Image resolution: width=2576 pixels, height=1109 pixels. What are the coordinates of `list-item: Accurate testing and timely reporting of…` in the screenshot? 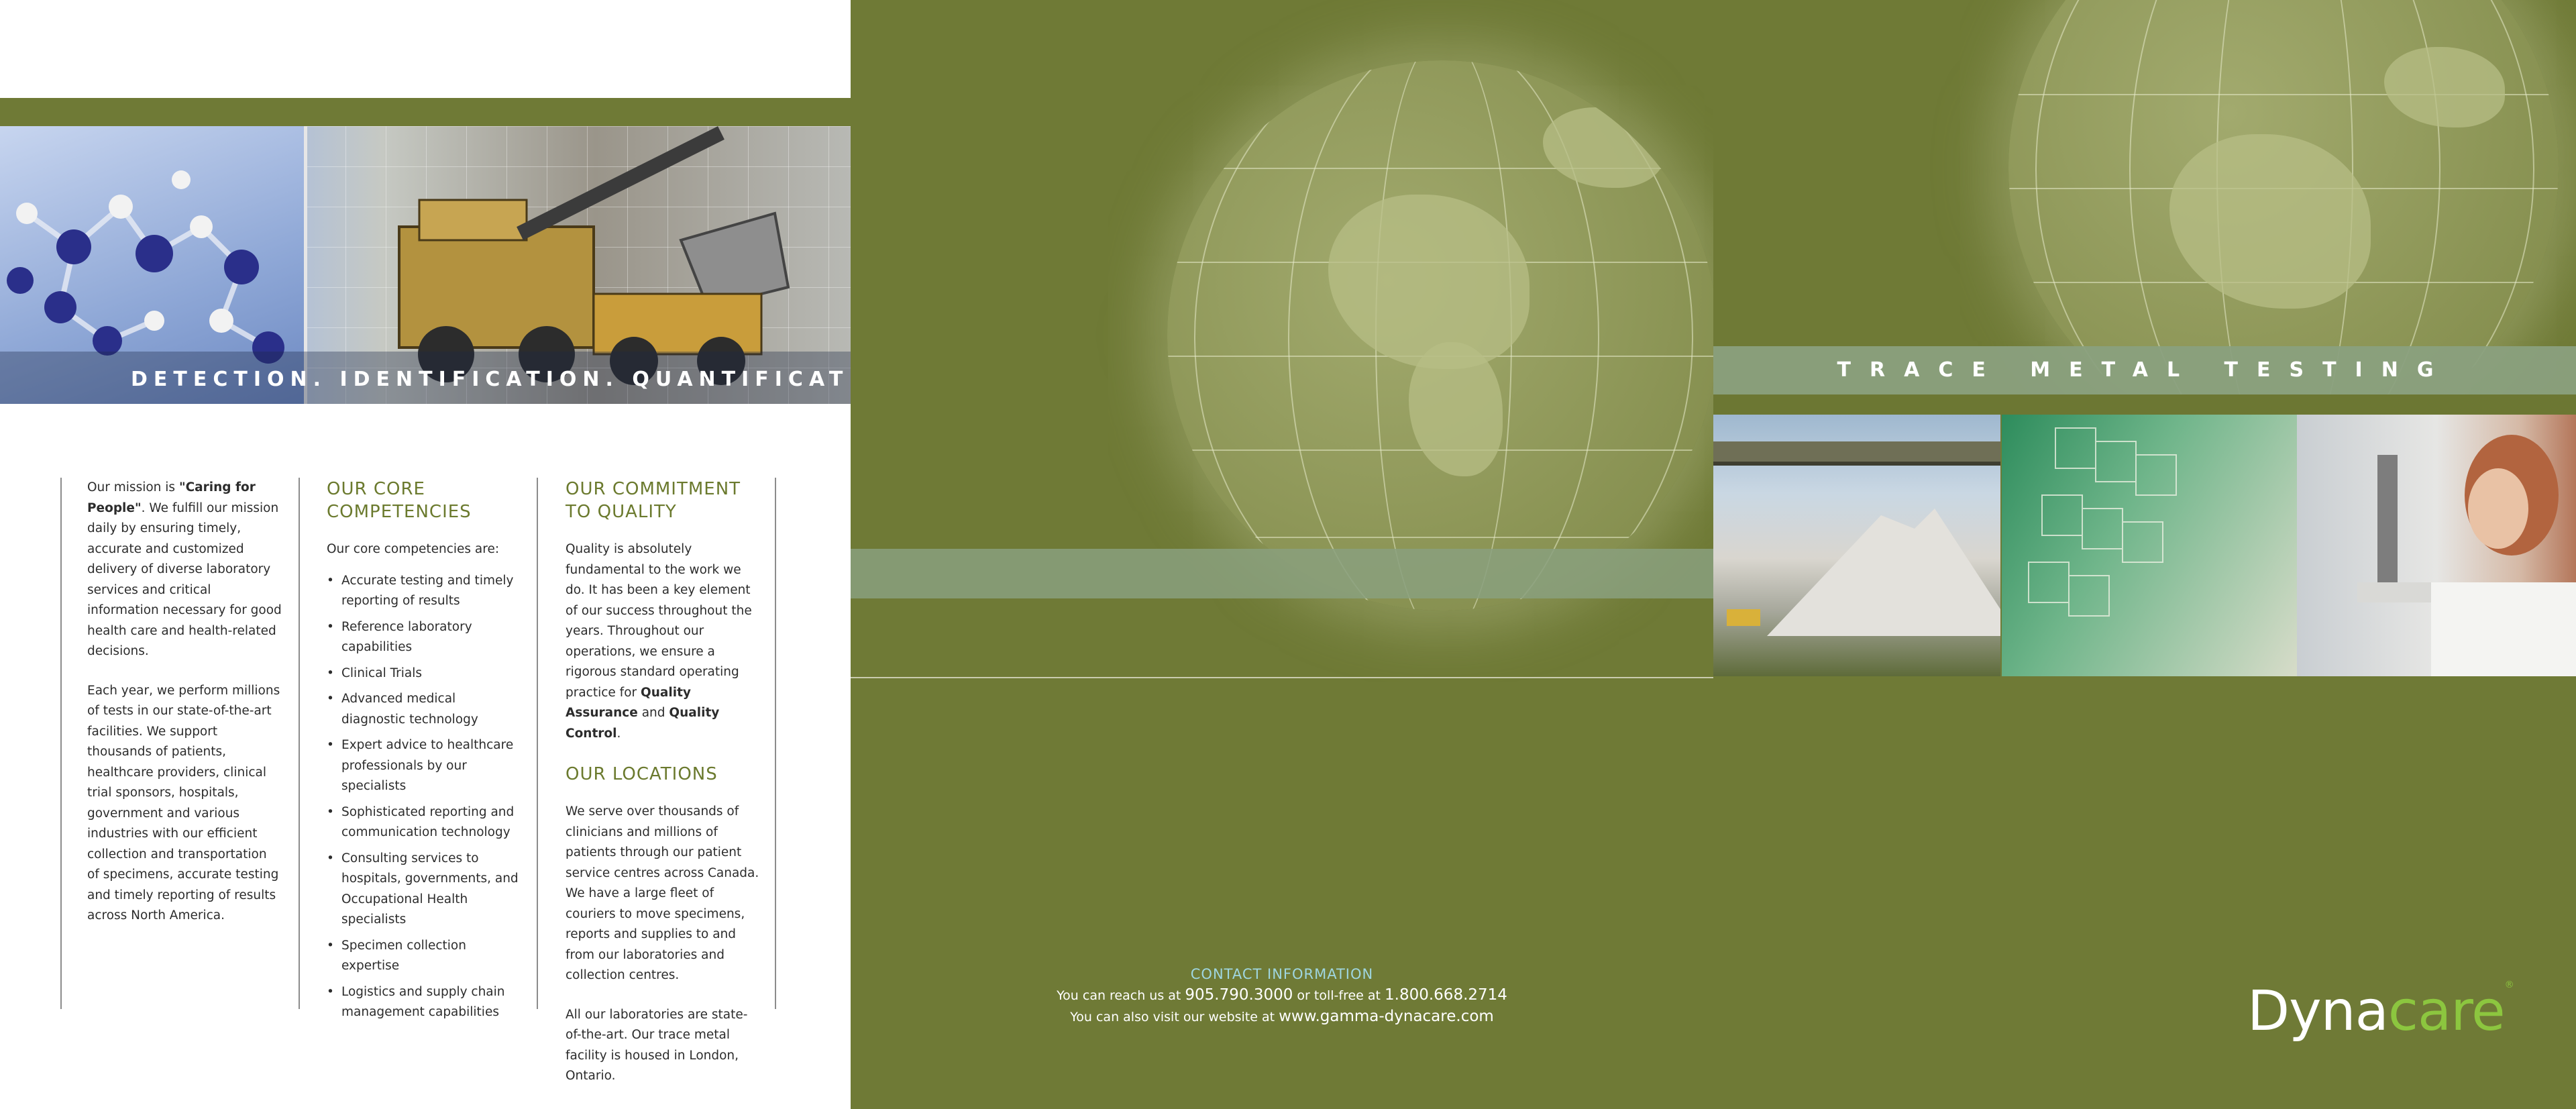 It's located at (424, 591).